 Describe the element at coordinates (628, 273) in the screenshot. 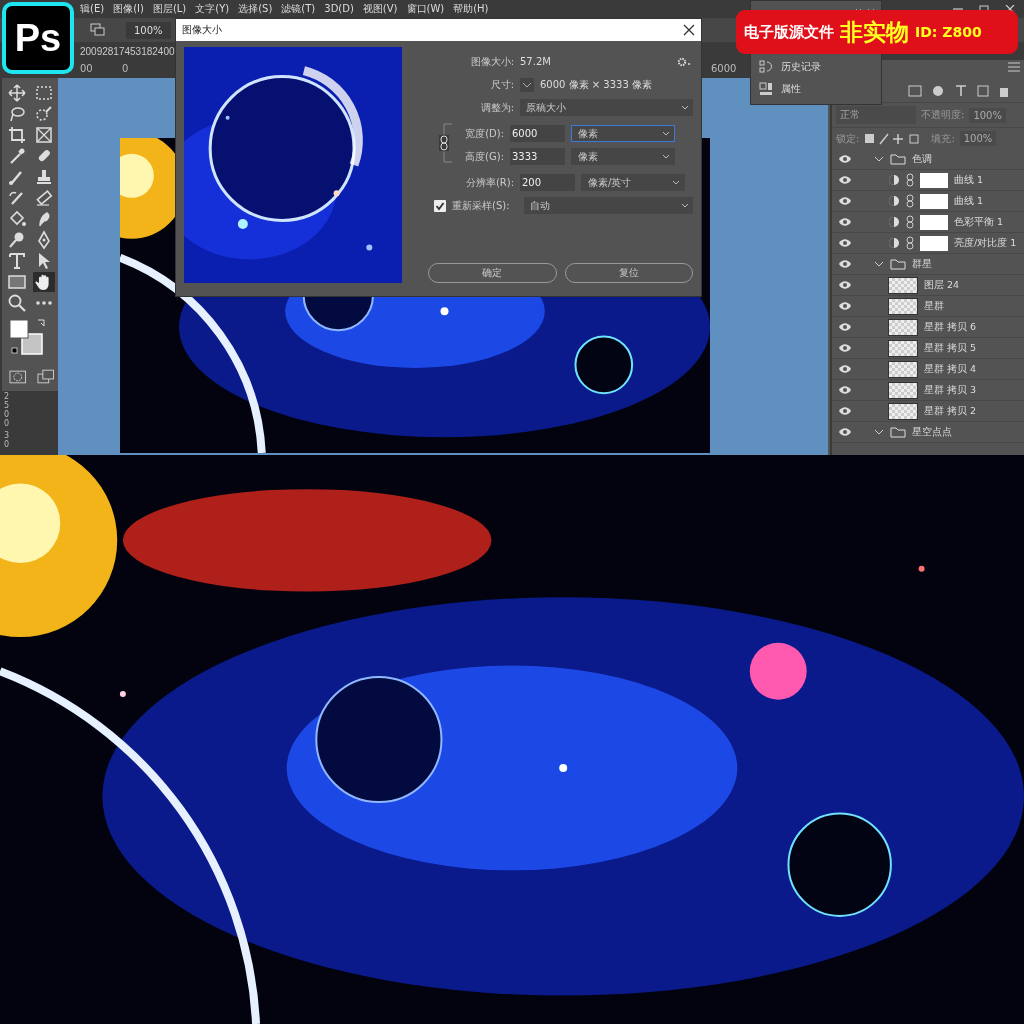

I see `dialog-button: 复位` at that location.